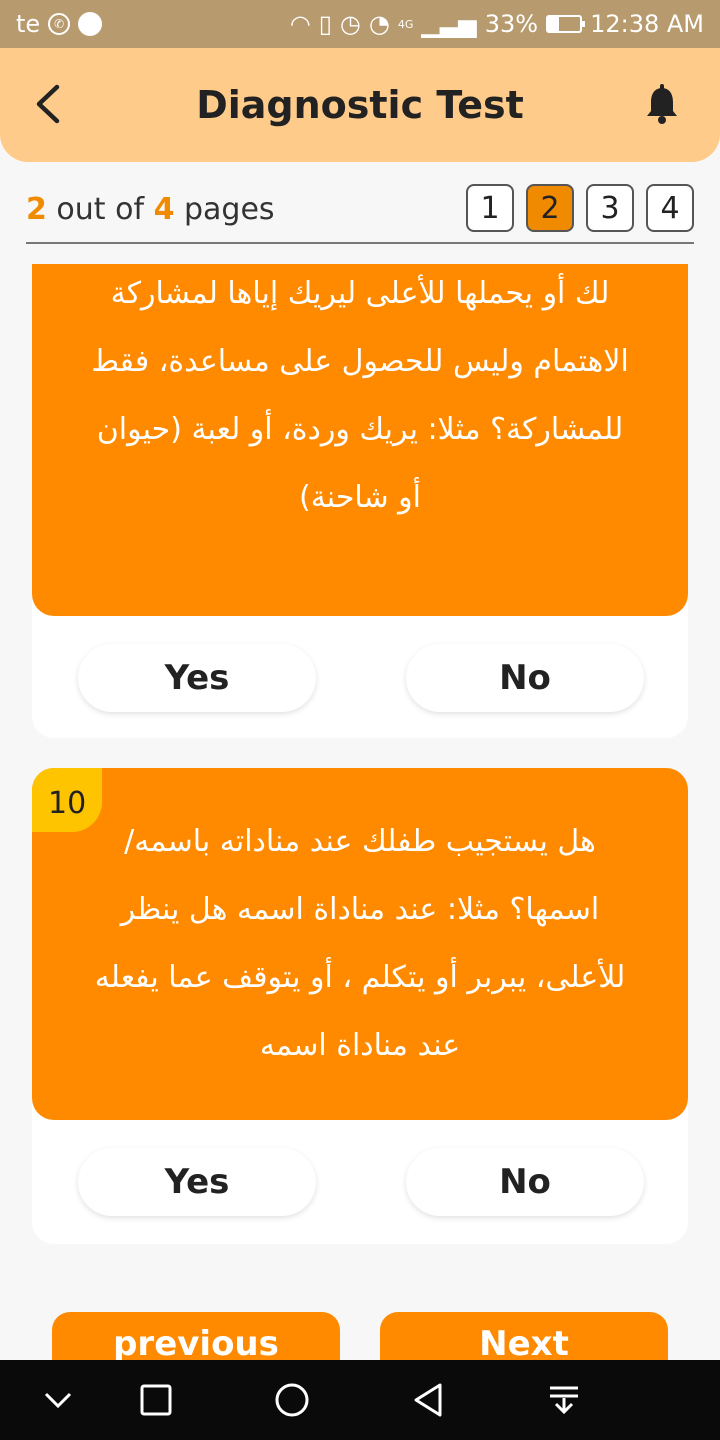 The height and width of the screenshot is (1440, 720). What do you see at coordinates (580, 208) in the screenshot?
I see `page-buttons: 1 2 3 4` at bounding box center [580, 208].